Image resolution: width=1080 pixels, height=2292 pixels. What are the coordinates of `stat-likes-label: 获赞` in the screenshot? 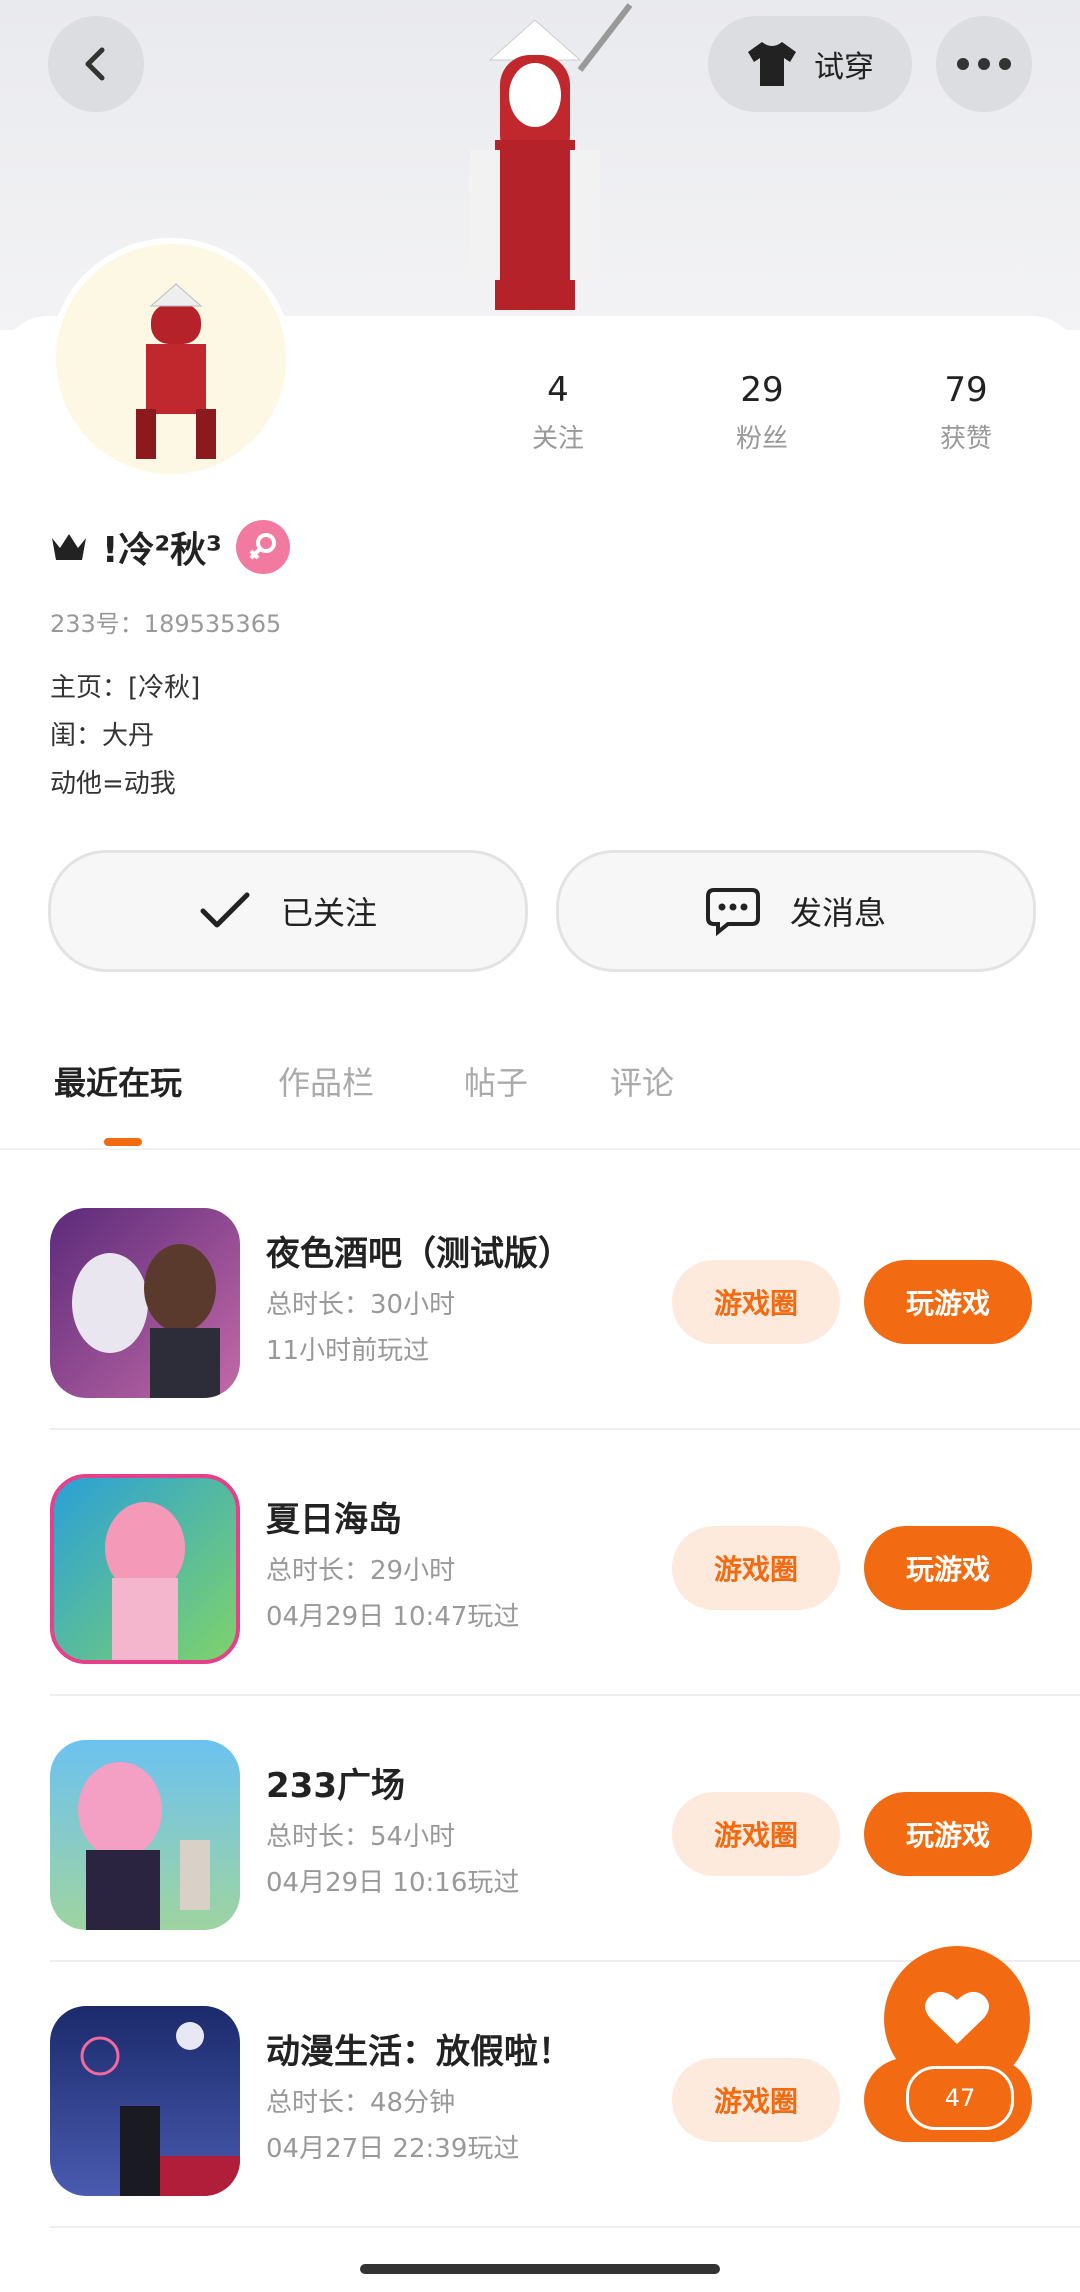 It's located at (965, 439).